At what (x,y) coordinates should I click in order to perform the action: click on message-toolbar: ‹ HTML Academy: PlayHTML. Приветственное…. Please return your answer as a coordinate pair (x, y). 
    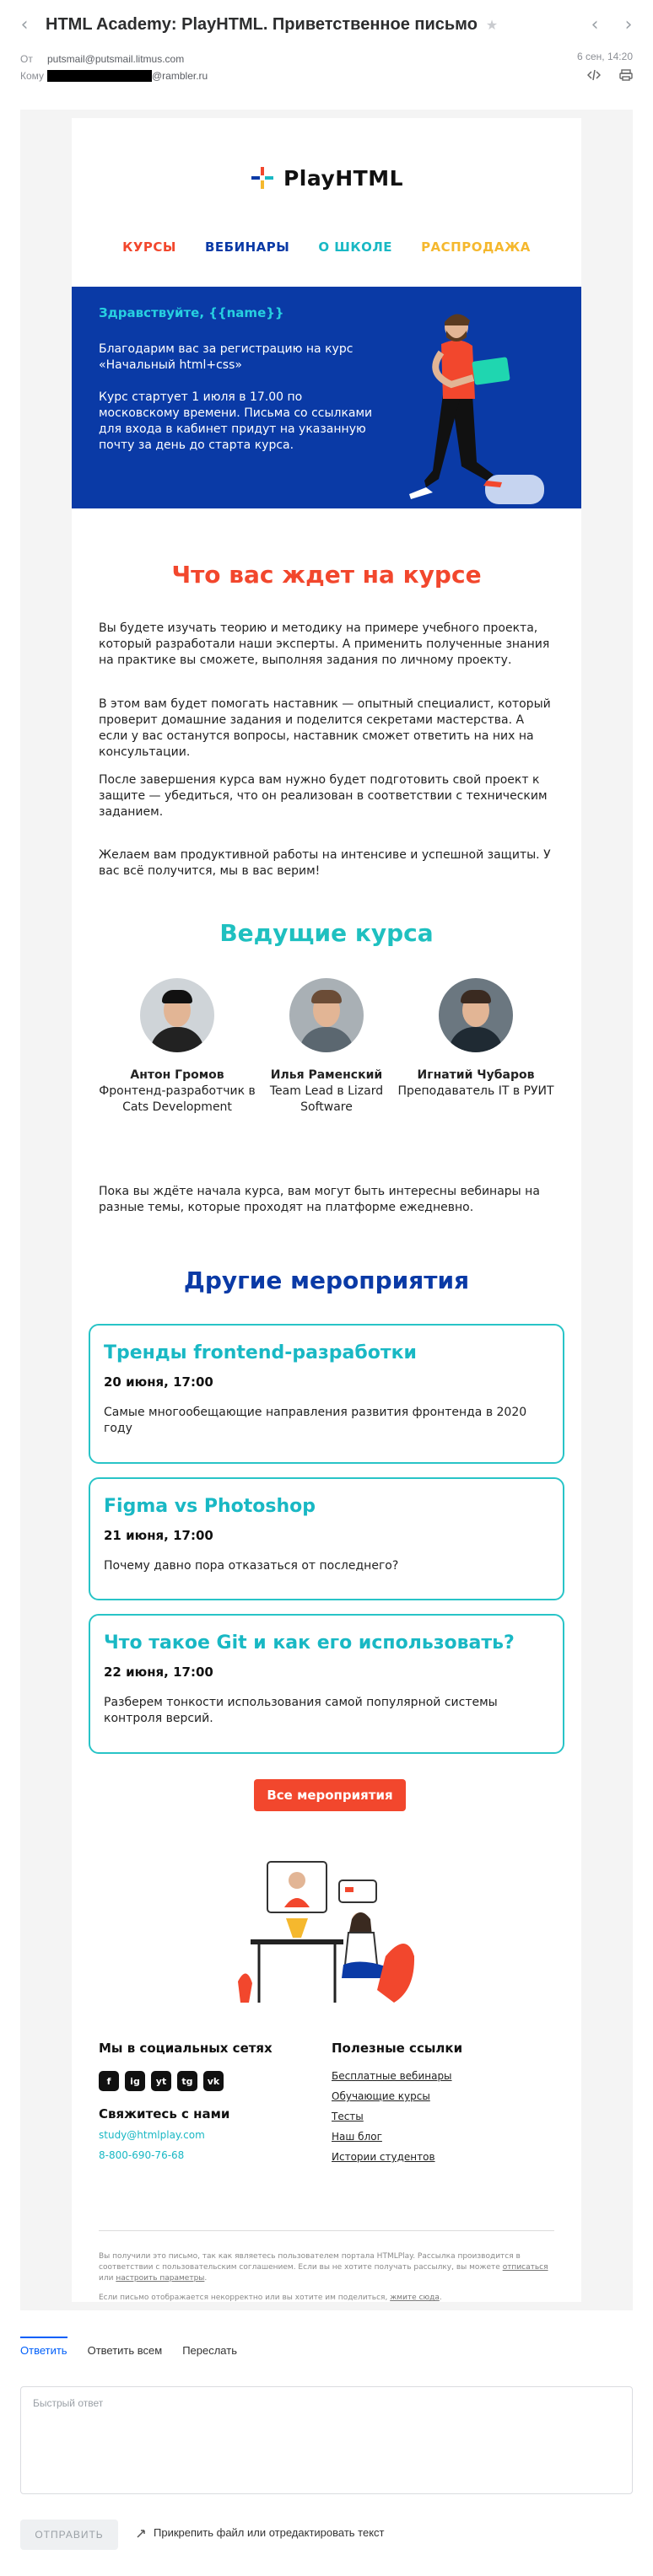
    Looking at the image, I should click on (326, 25).